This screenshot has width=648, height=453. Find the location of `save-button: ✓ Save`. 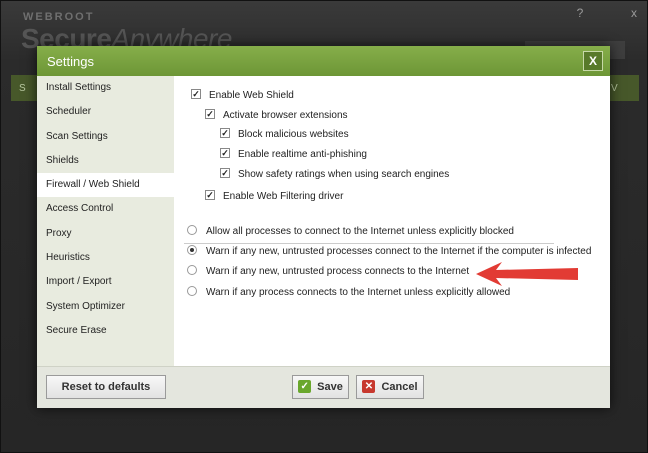

save-button: ✓ Save is located at coordinates (320, 387).